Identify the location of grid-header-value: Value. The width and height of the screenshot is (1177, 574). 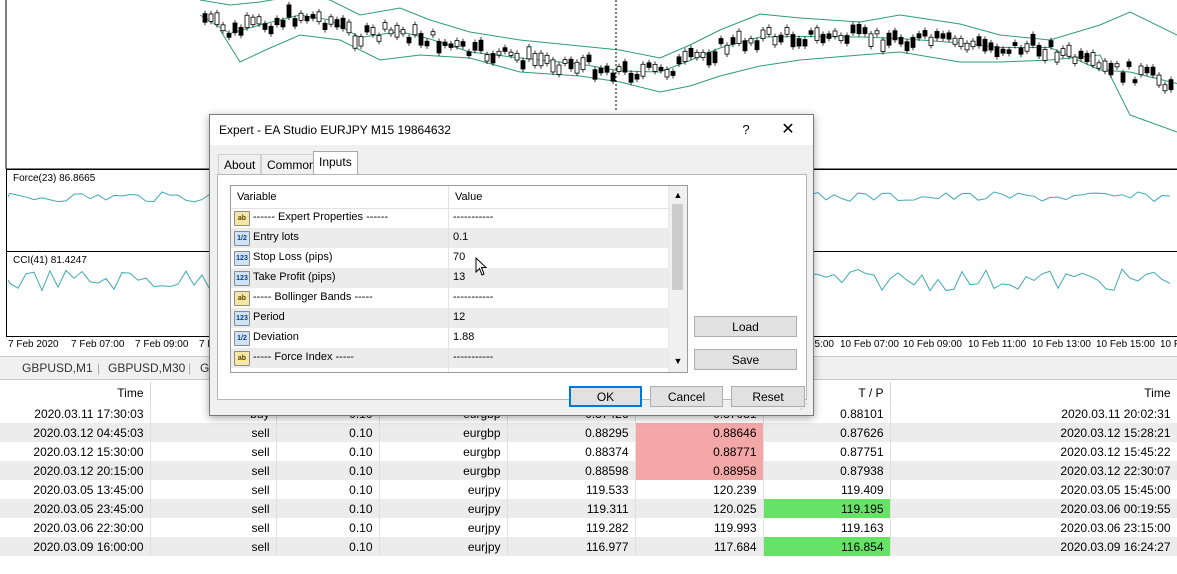
(468, 197).